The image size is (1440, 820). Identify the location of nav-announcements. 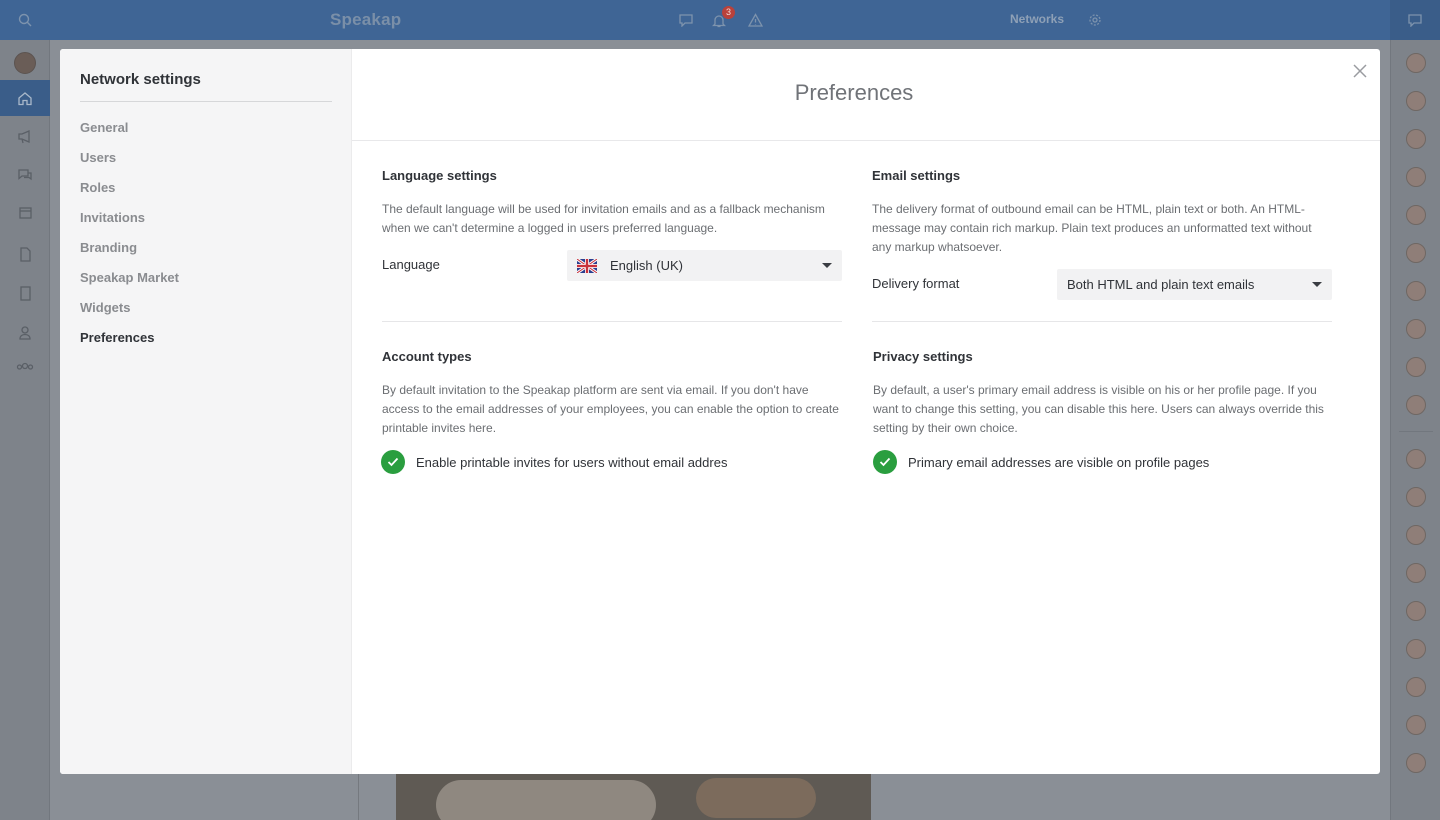
(25, 136).